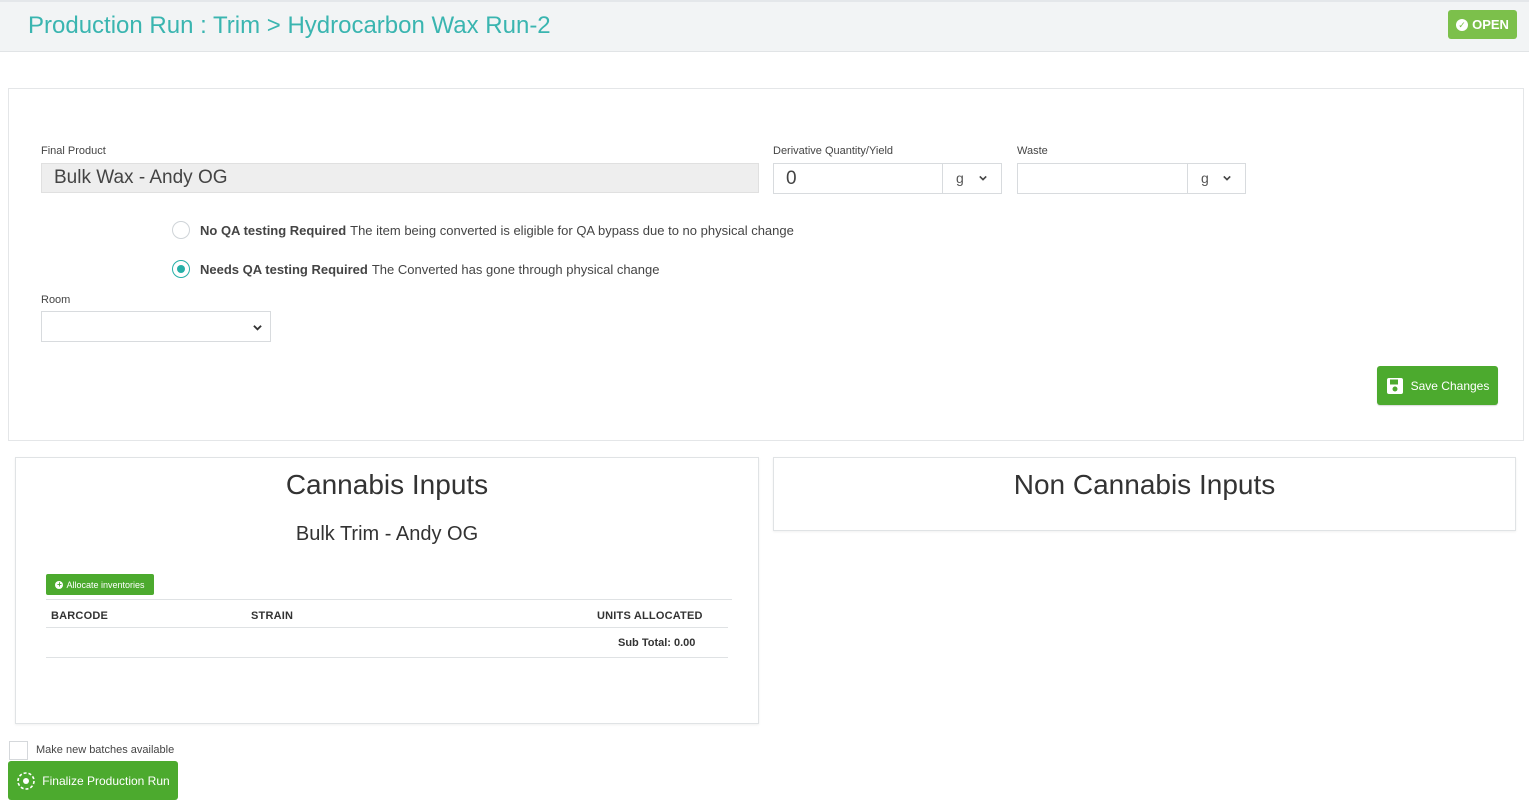  Describe the element at coordinates (650, 616) in the screenshot. I see `column-header-units-allocated: UNITS ALLOCATED` at that location.